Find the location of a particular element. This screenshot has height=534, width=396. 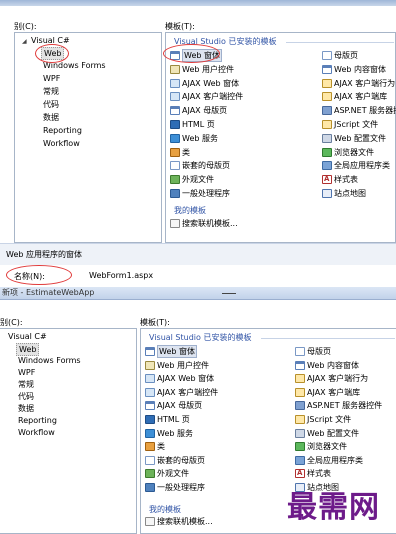

browser-file-icon is located at coordinates (327, 152).